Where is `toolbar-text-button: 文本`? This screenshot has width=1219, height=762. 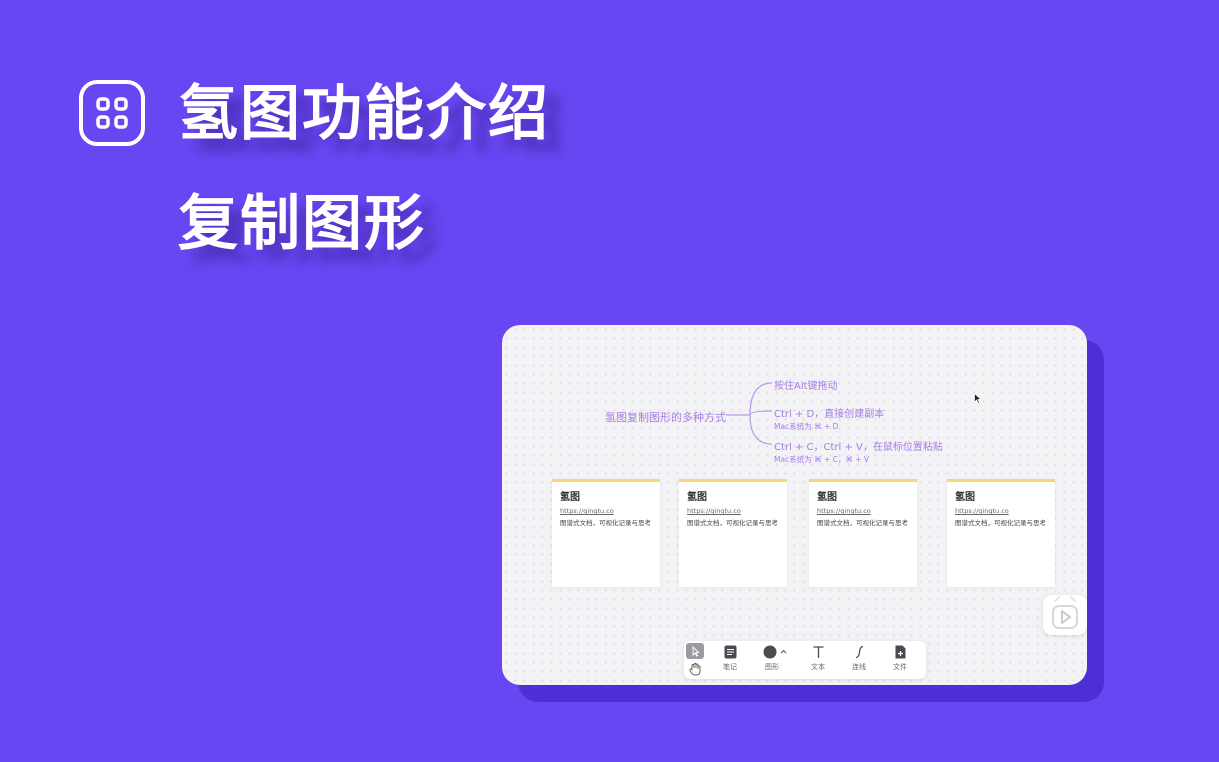
toolbar-text-button: 文本 is located at coordinates (818, 658).